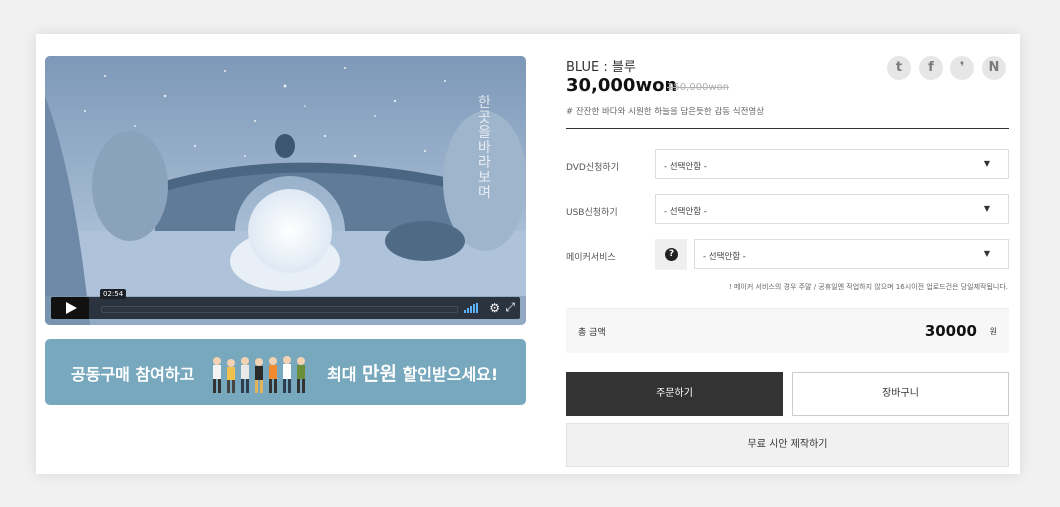 The image size is (1060, 507). I want to click on group-buy-banner: 공동구매 참여하고 최대 만원 할인받으세요!, so click(285, 372).